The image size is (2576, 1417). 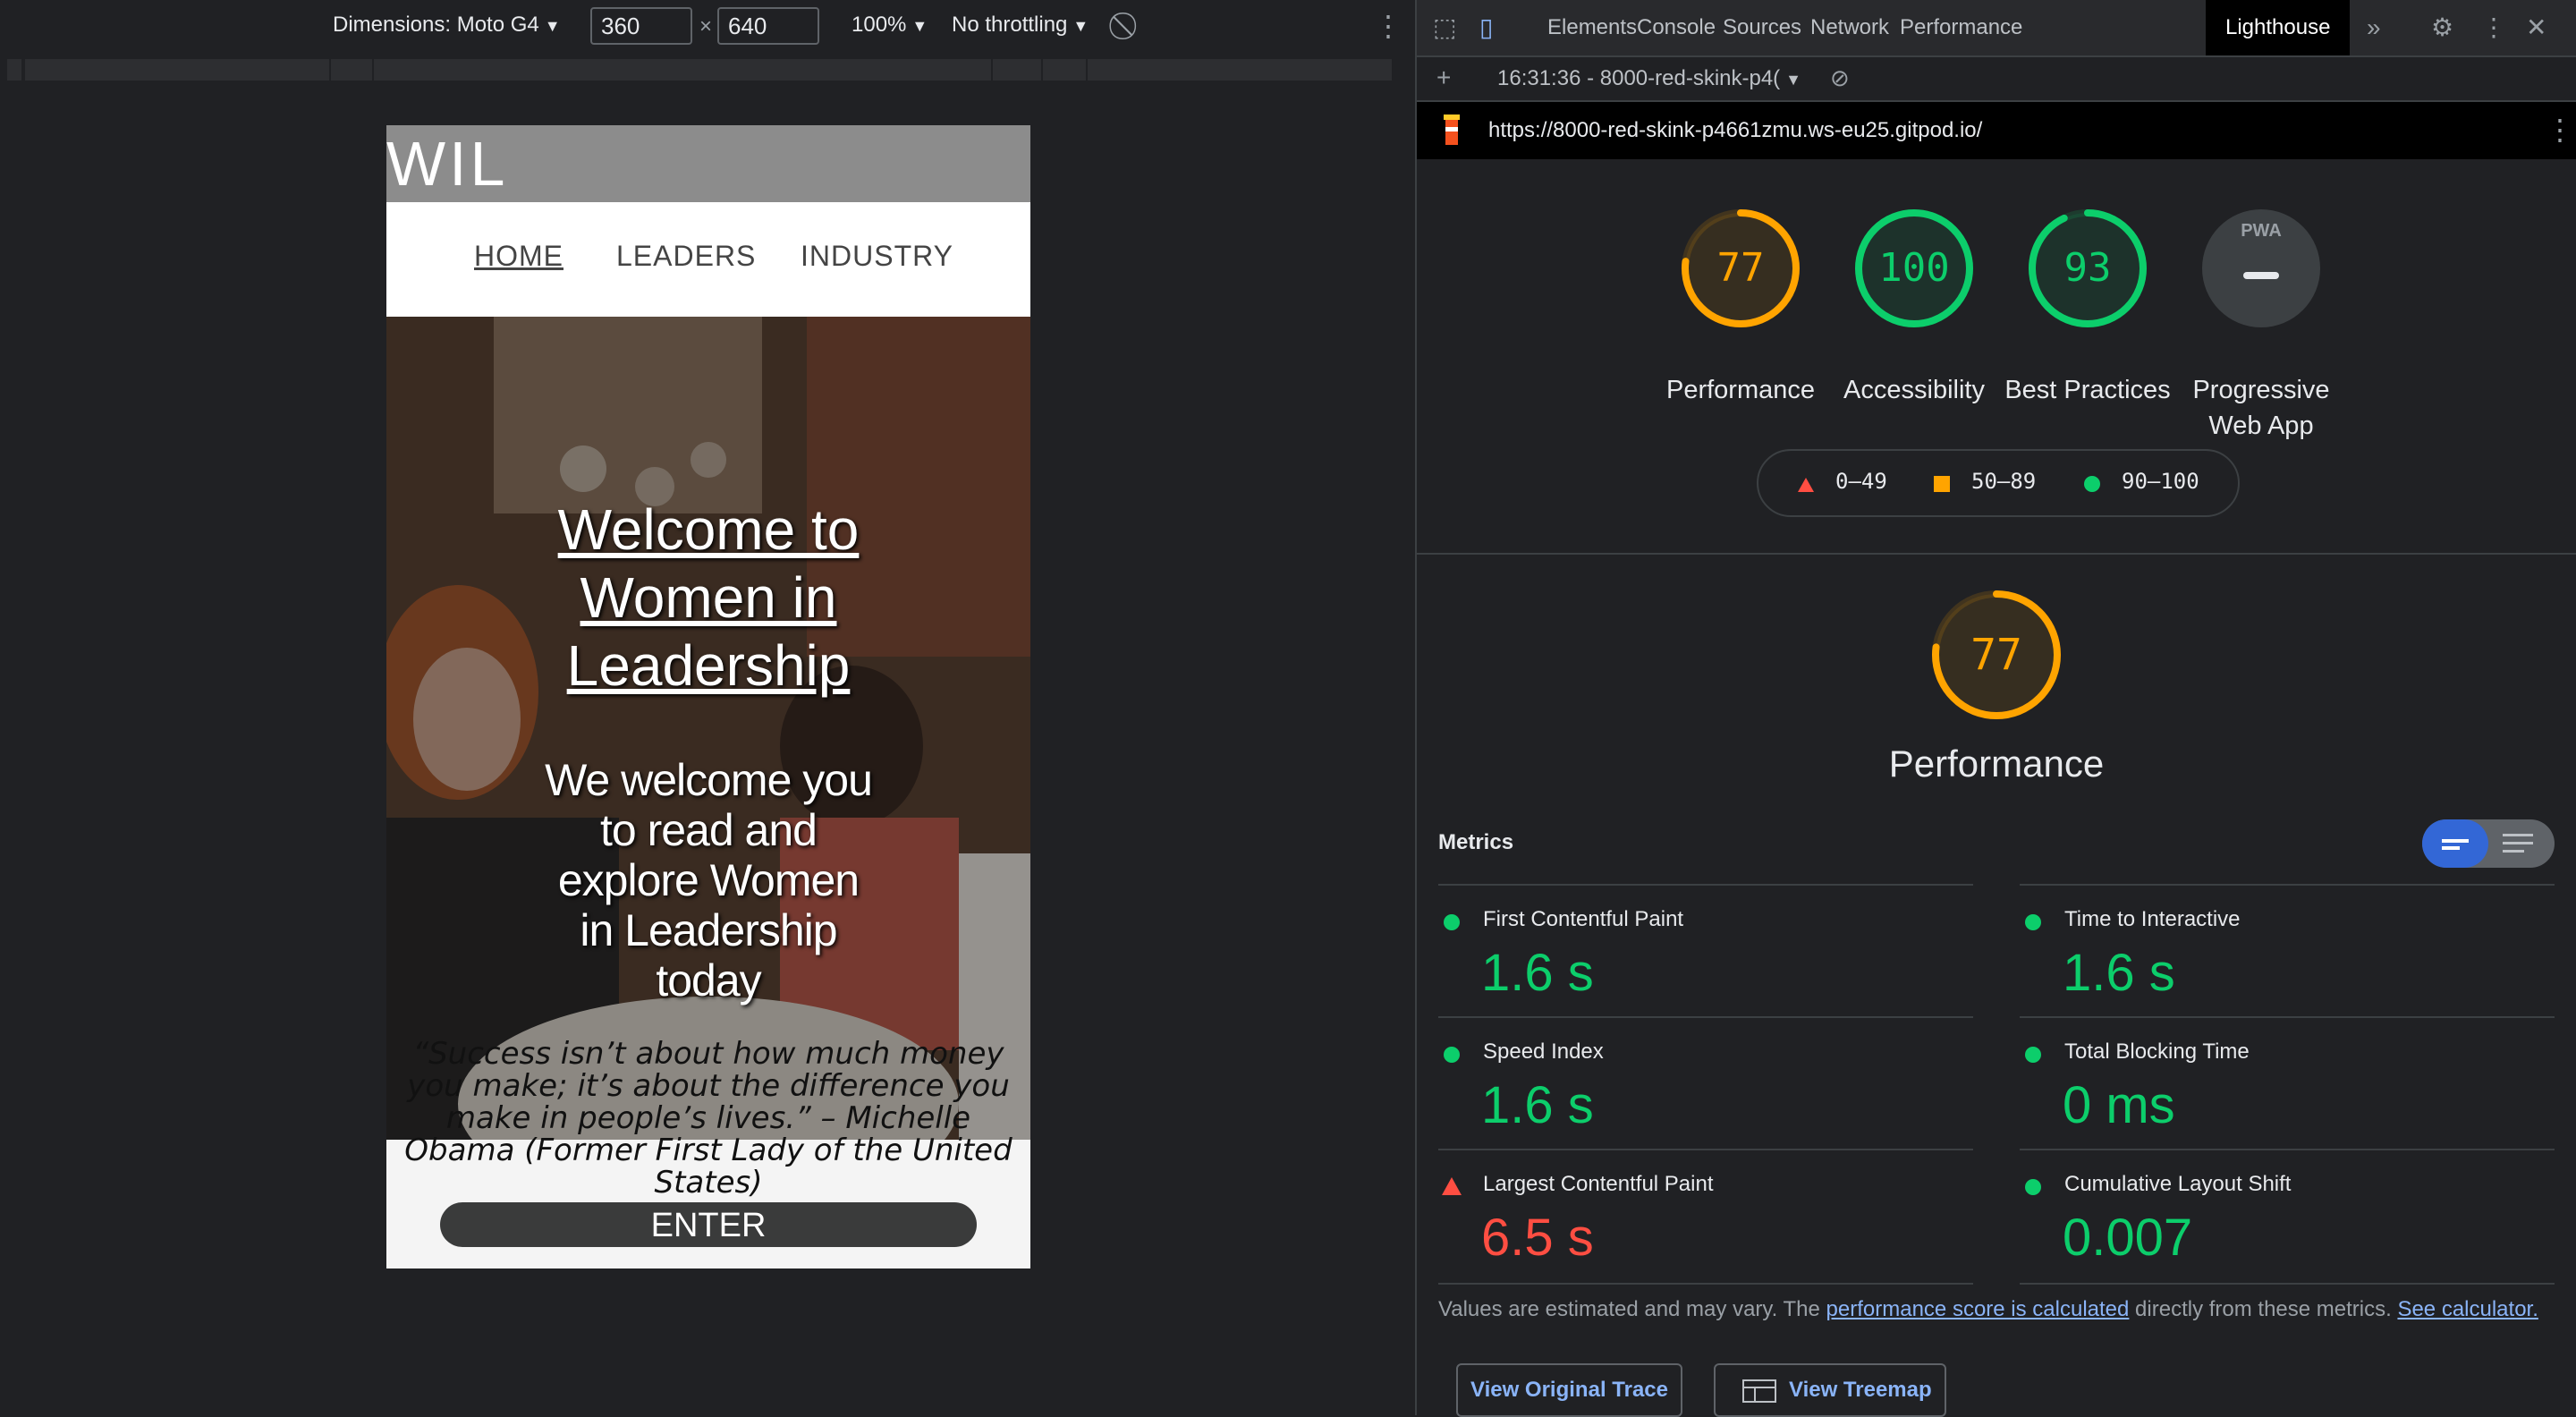 What do you see at coordinates (2442, 28) in the screenshot?
I see `gear-icon: ⚙` at bounding box center [2442, 28].